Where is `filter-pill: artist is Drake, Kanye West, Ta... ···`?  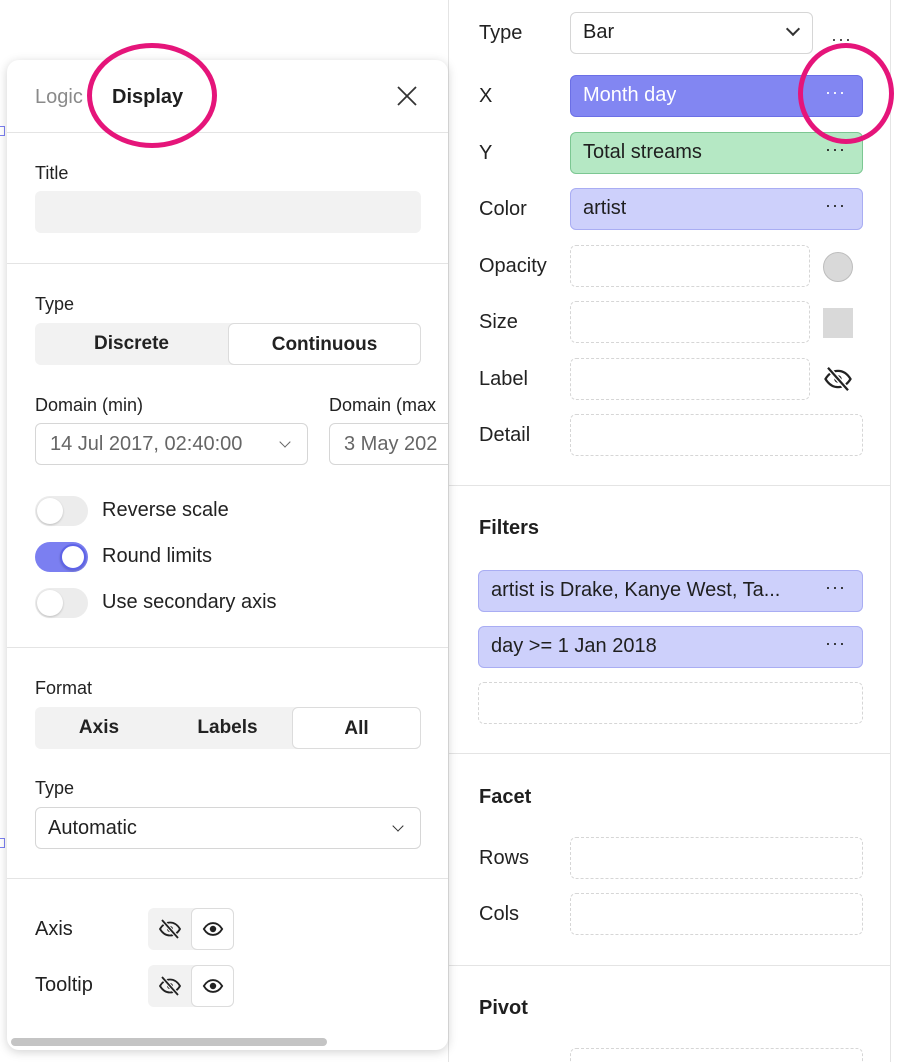 filter-pill: artist is Drake, Kanye West, Ta... ··· is located at coordinates (670, 591).